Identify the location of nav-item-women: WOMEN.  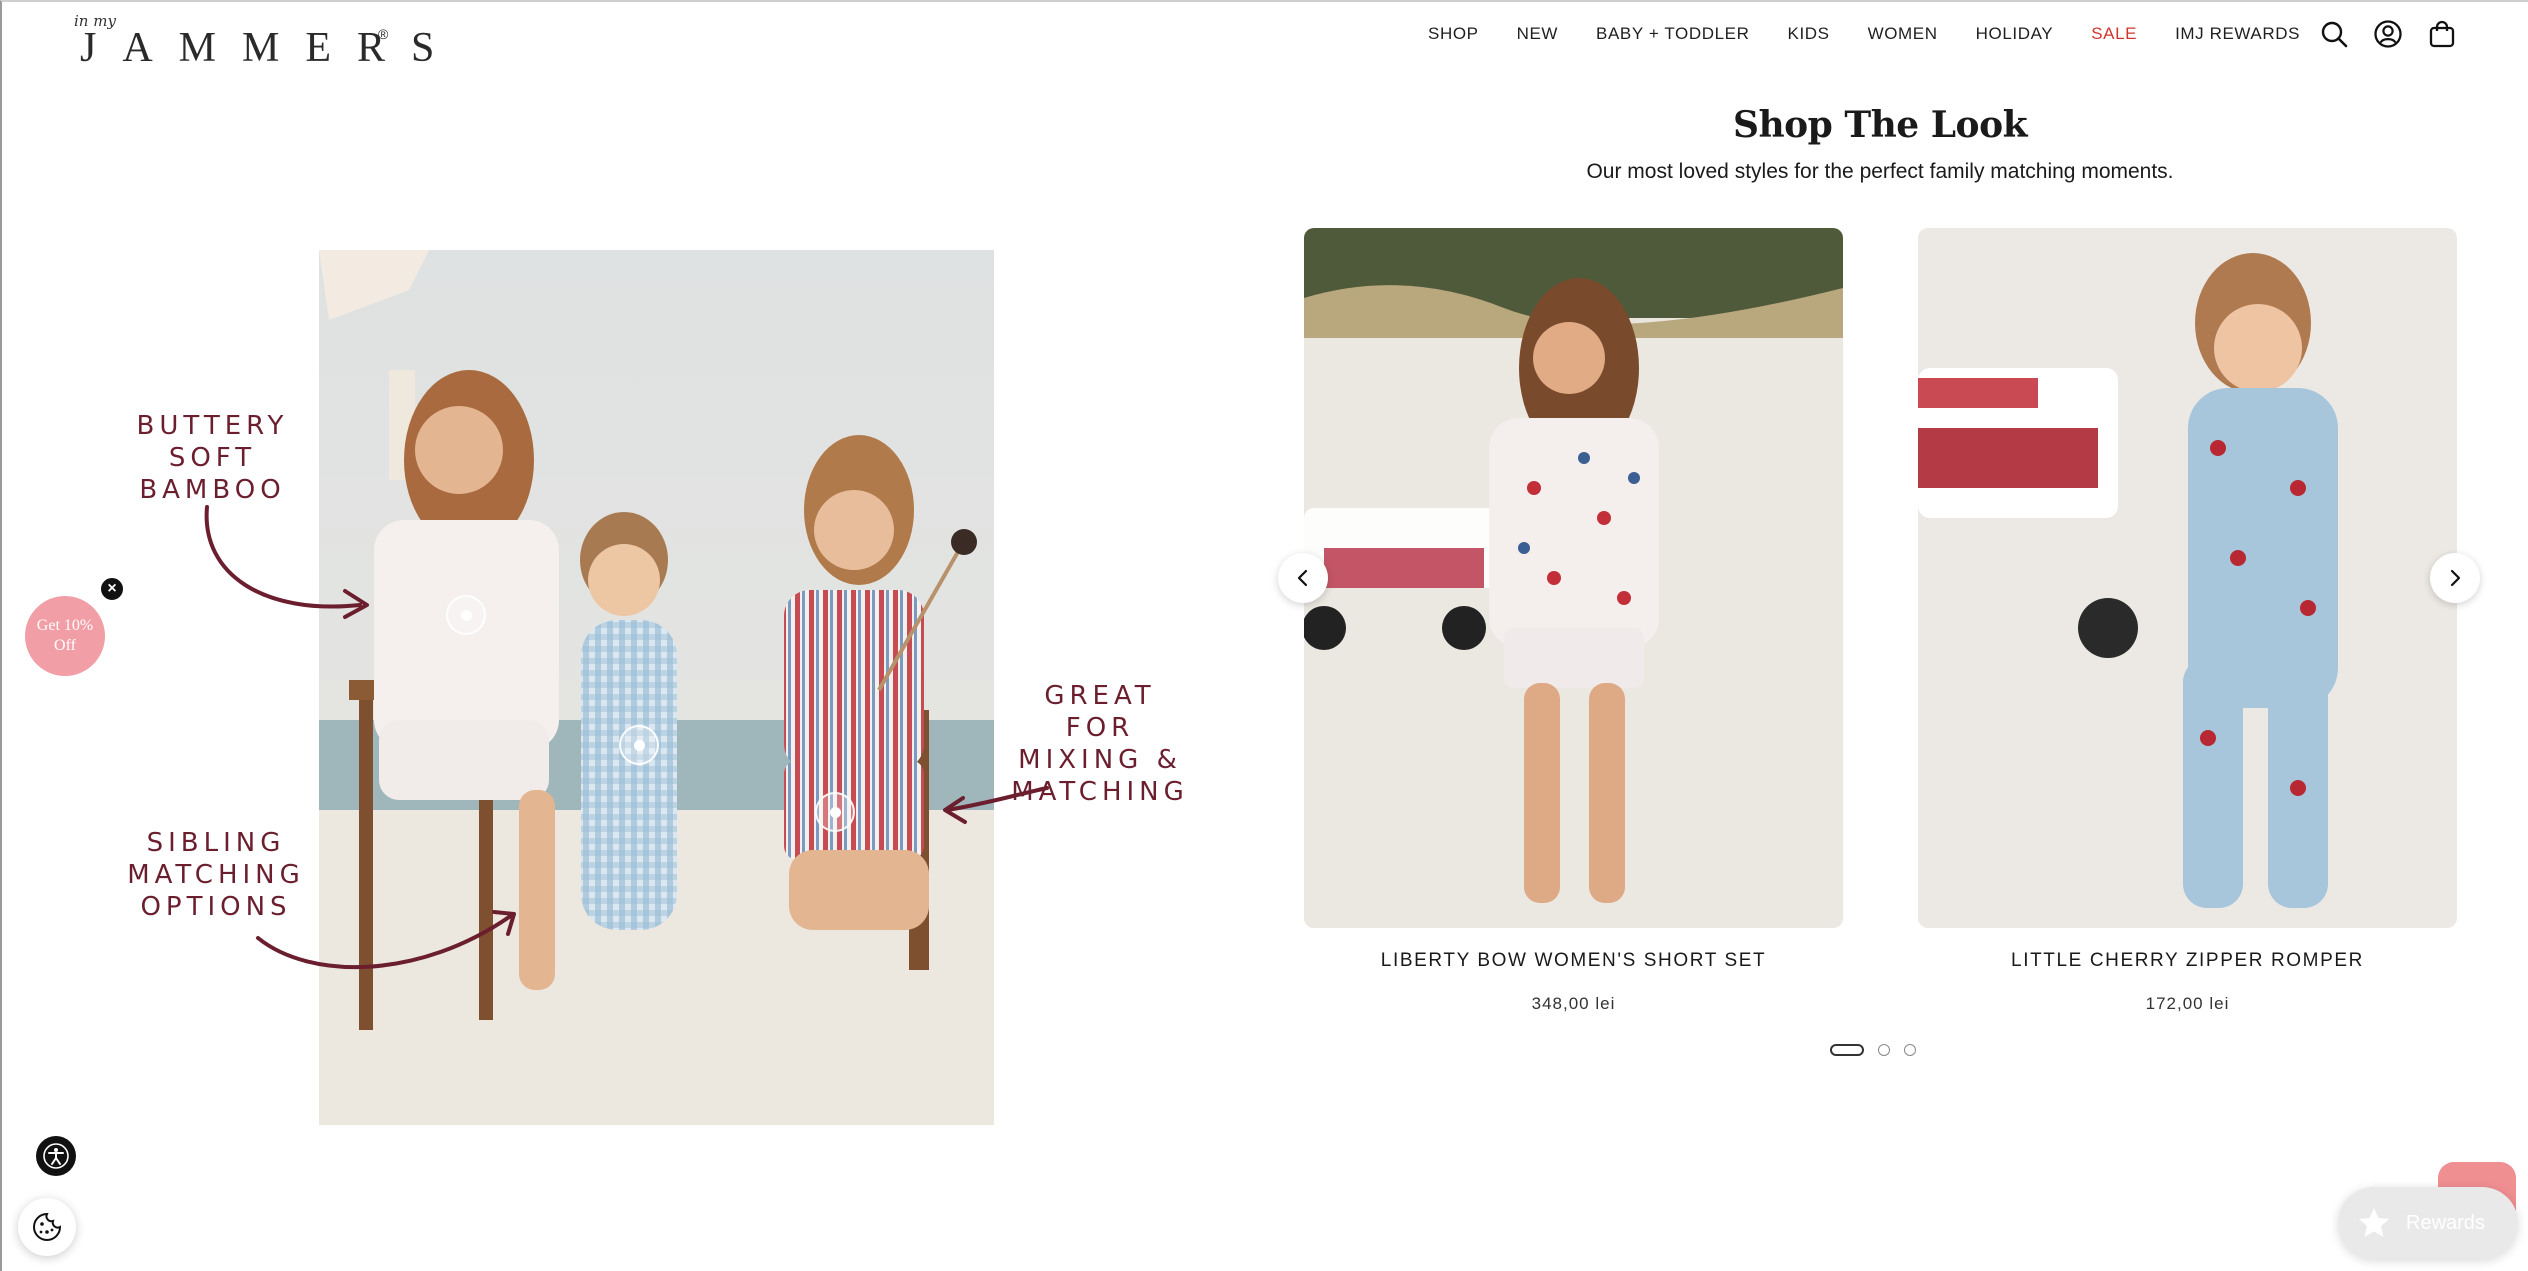
(1903, 35).